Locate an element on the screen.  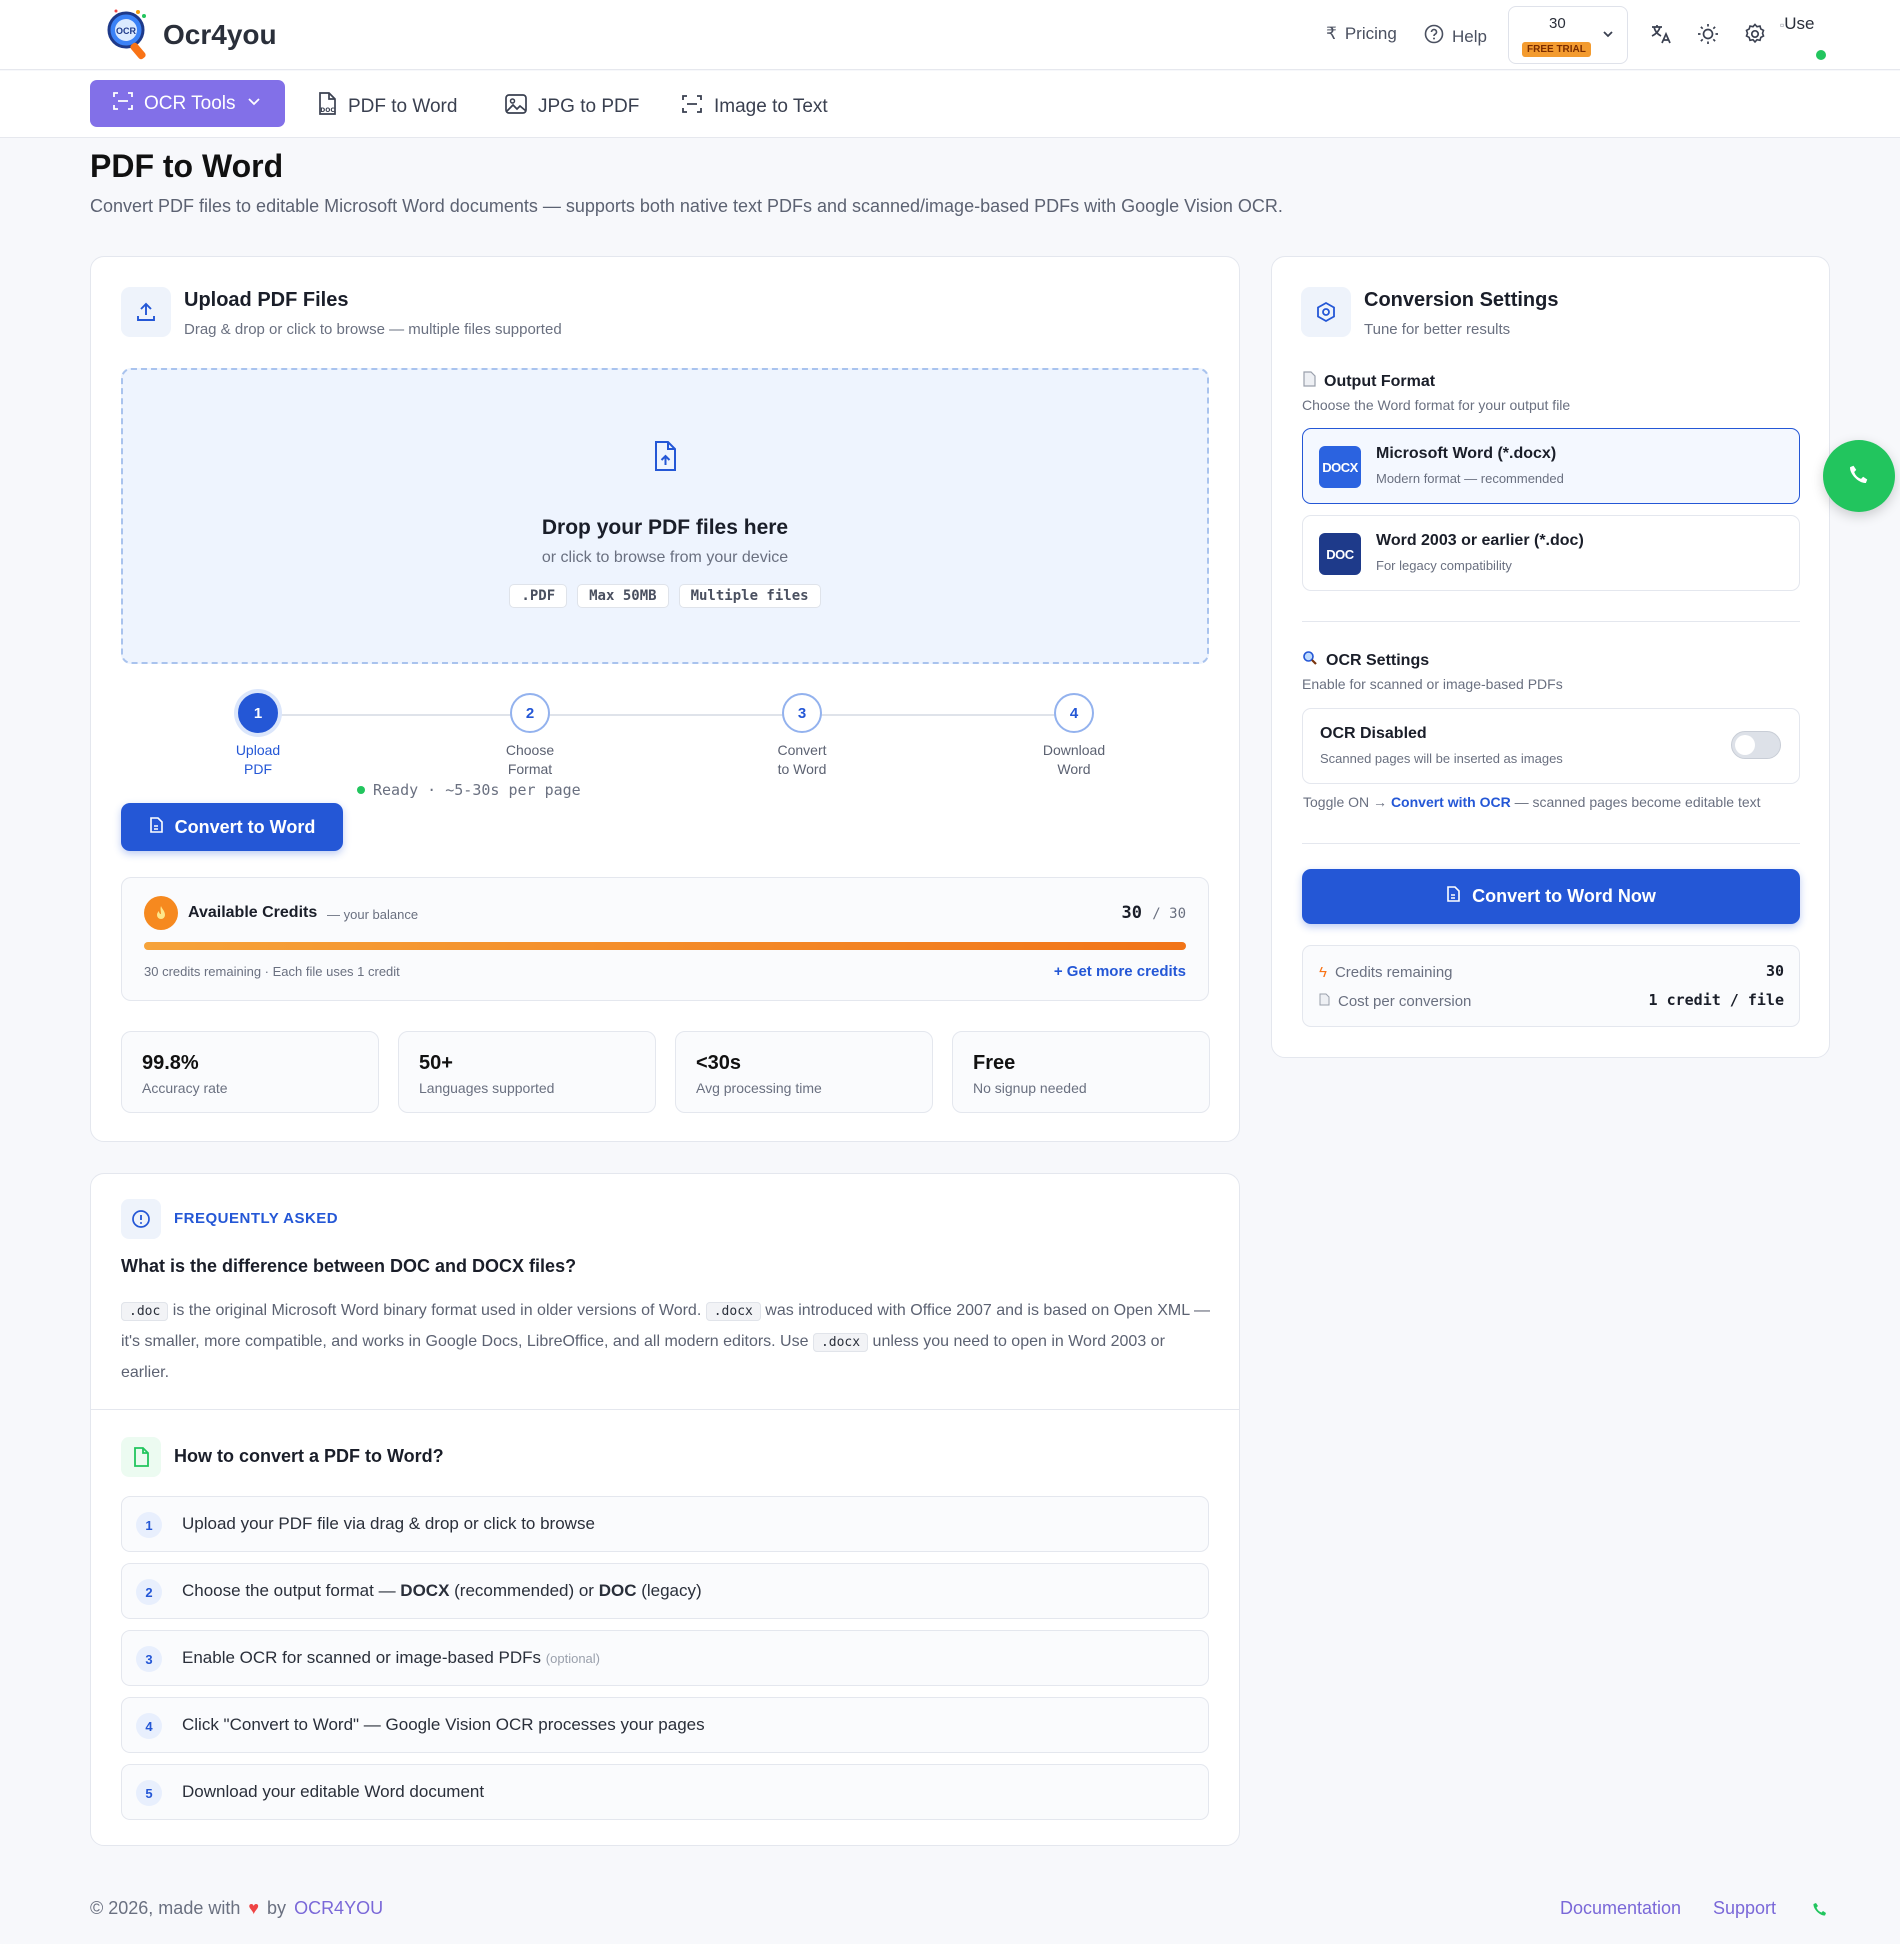
nav-jpg-to-pdf: JPG to PDF is located at coordinates (571, 107).